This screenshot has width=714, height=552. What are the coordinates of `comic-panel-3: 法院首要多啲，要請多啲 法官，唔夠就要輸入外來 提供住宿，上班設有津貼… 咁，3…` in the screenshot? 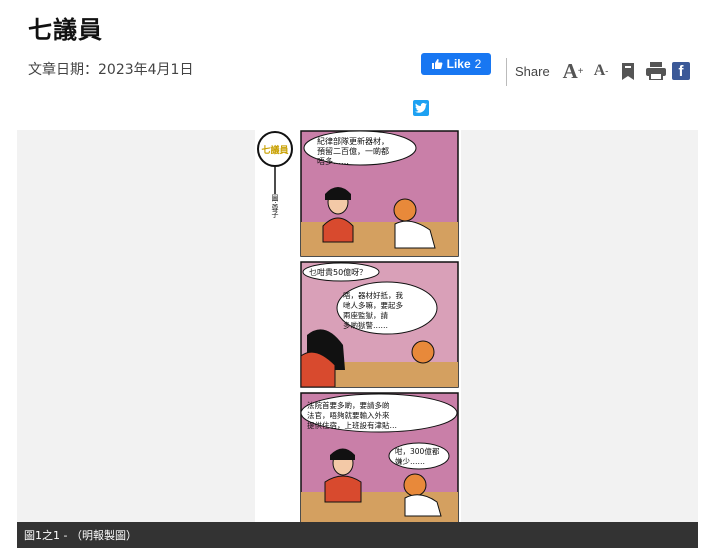 It's located at (379, 457).